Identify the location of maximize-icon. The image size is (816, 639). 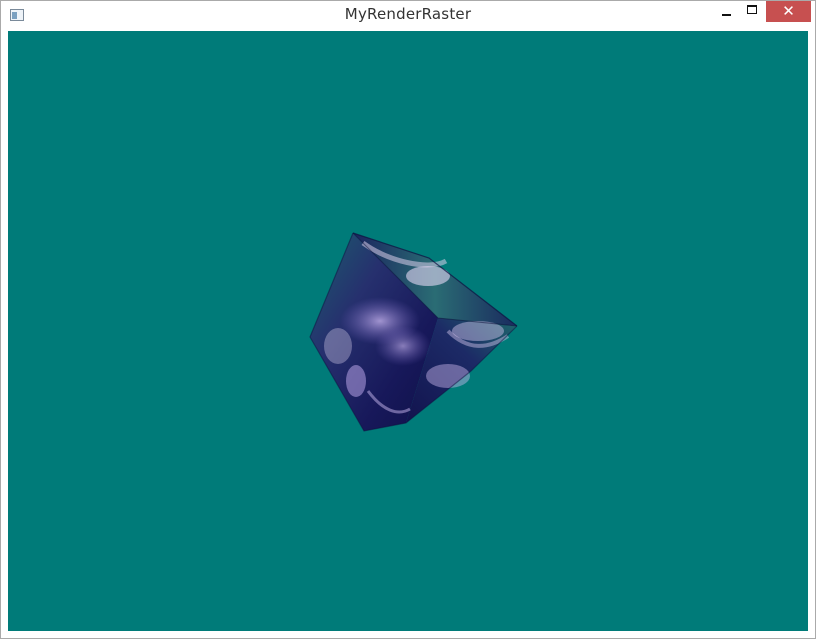
(752, 9).